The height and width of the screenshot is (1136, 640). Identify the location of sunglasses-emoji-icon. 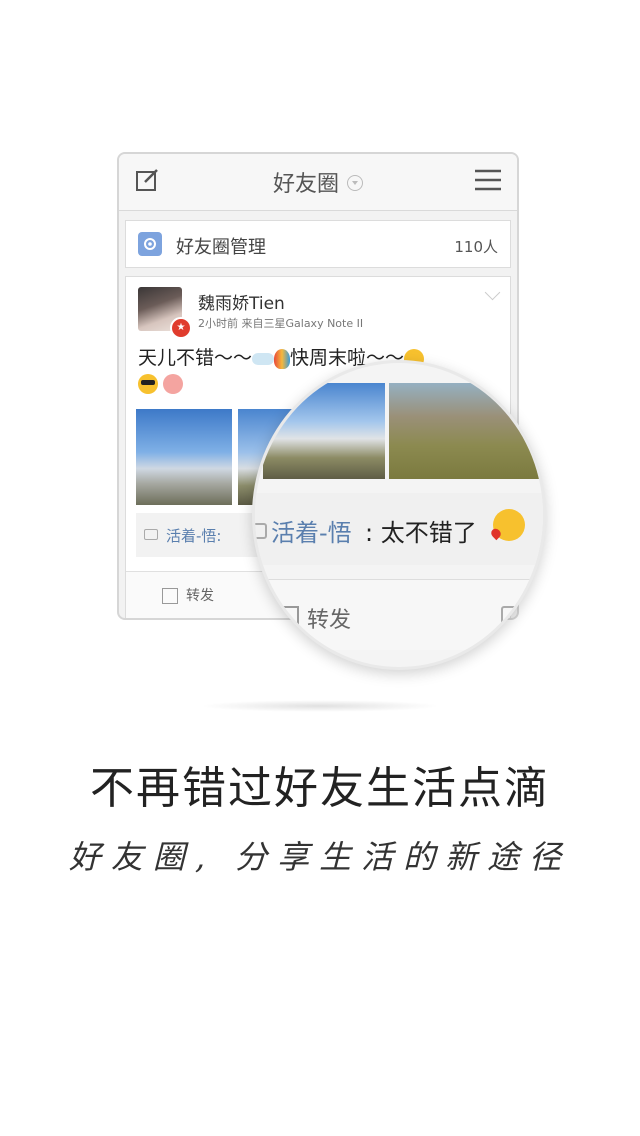
(148, 383).